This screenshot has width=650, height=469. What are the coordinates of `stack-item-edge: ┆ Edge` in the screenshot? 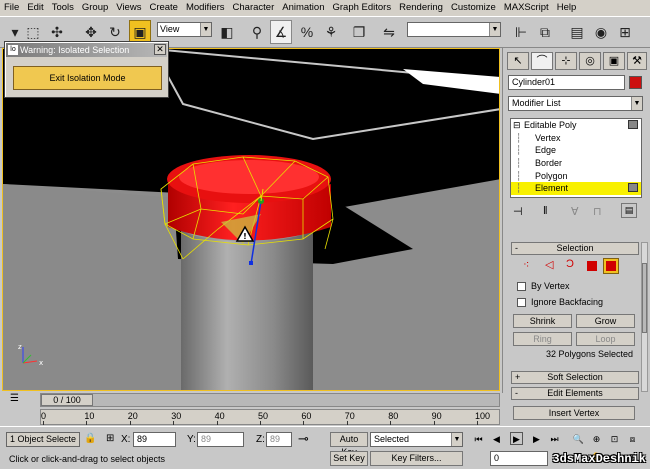 It's located at (576, 150).